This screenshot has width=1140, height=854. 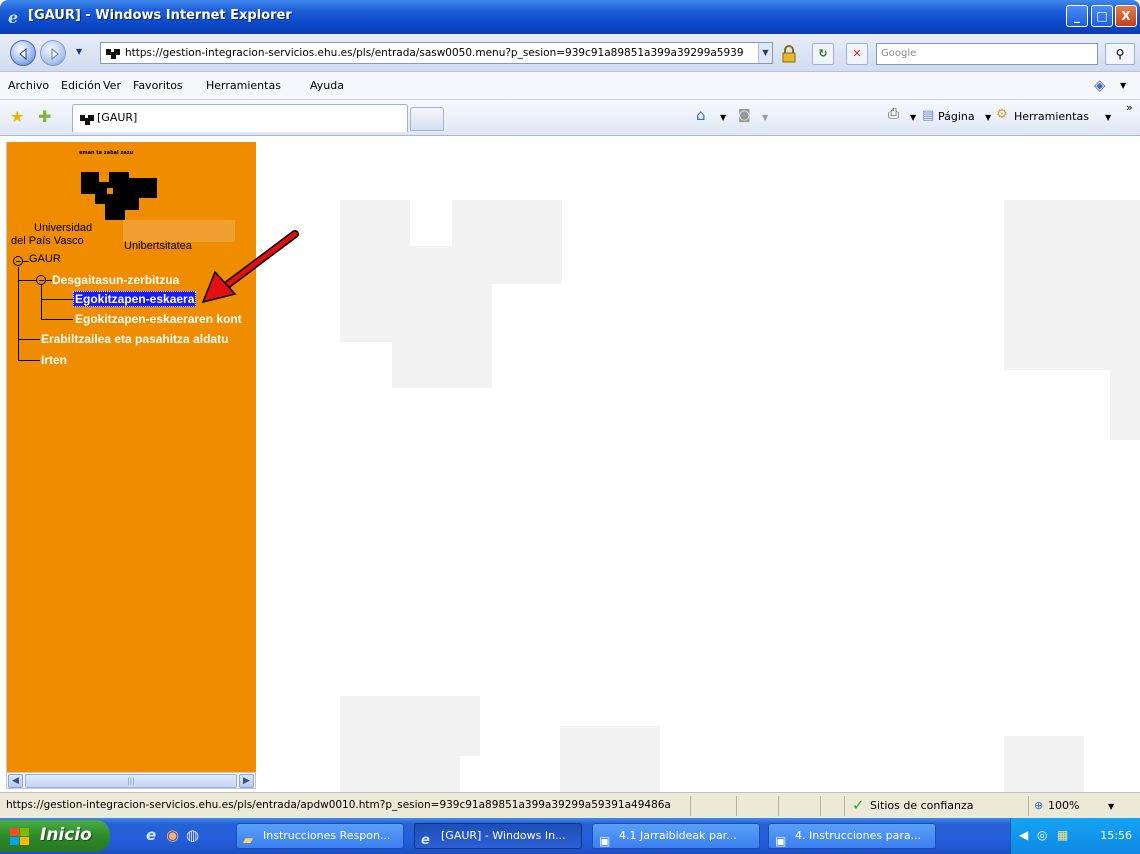 What do you see at coordinates (1002, 114) in the screenshot?
I see `tools-gear-icon: ⚙` at bounding box center [1002, 114].